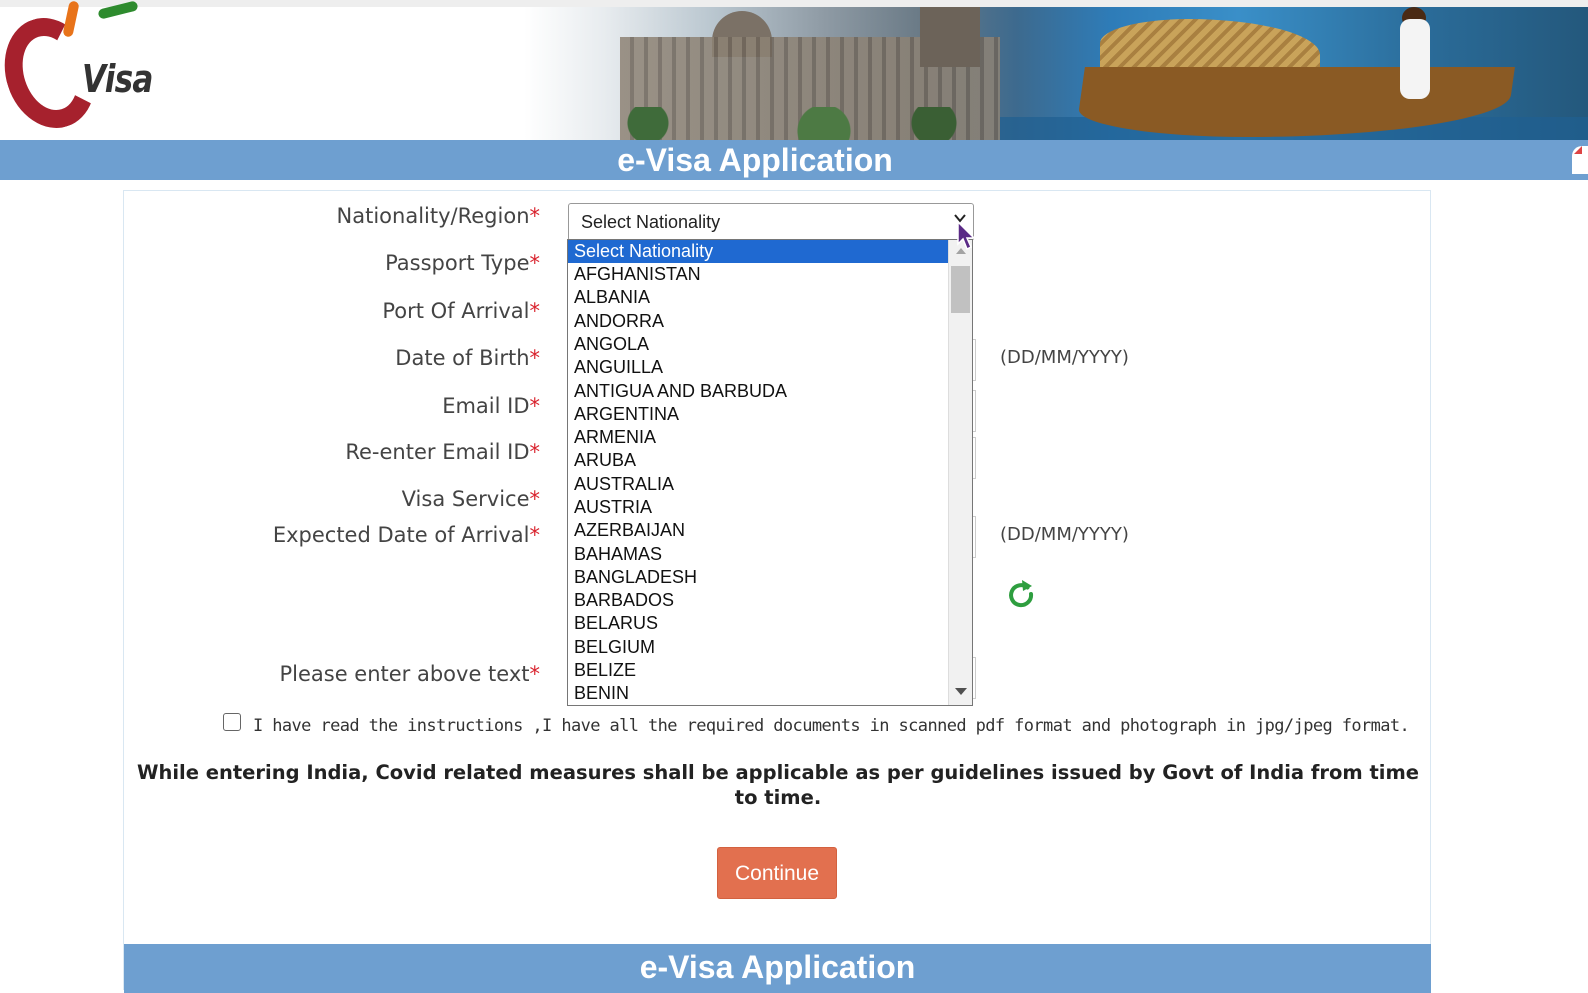  Describe the element at coordinates (438, 216) in the screenshot. I see `nationality-label: Nationality/Region*` at that location.